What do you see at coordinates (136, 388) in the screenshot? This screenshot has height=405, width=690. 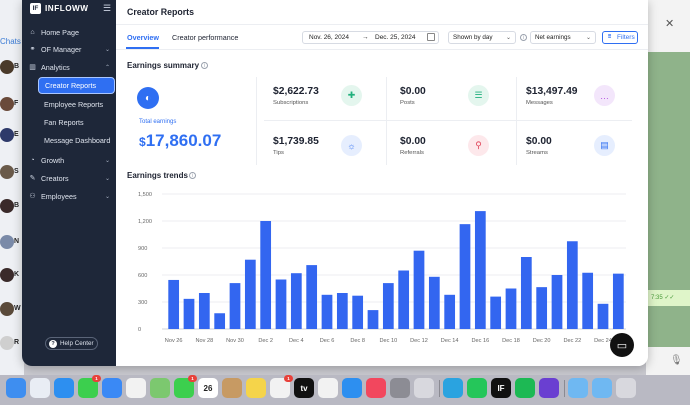 I see `photos-icon` at bounding box center [136, 388].